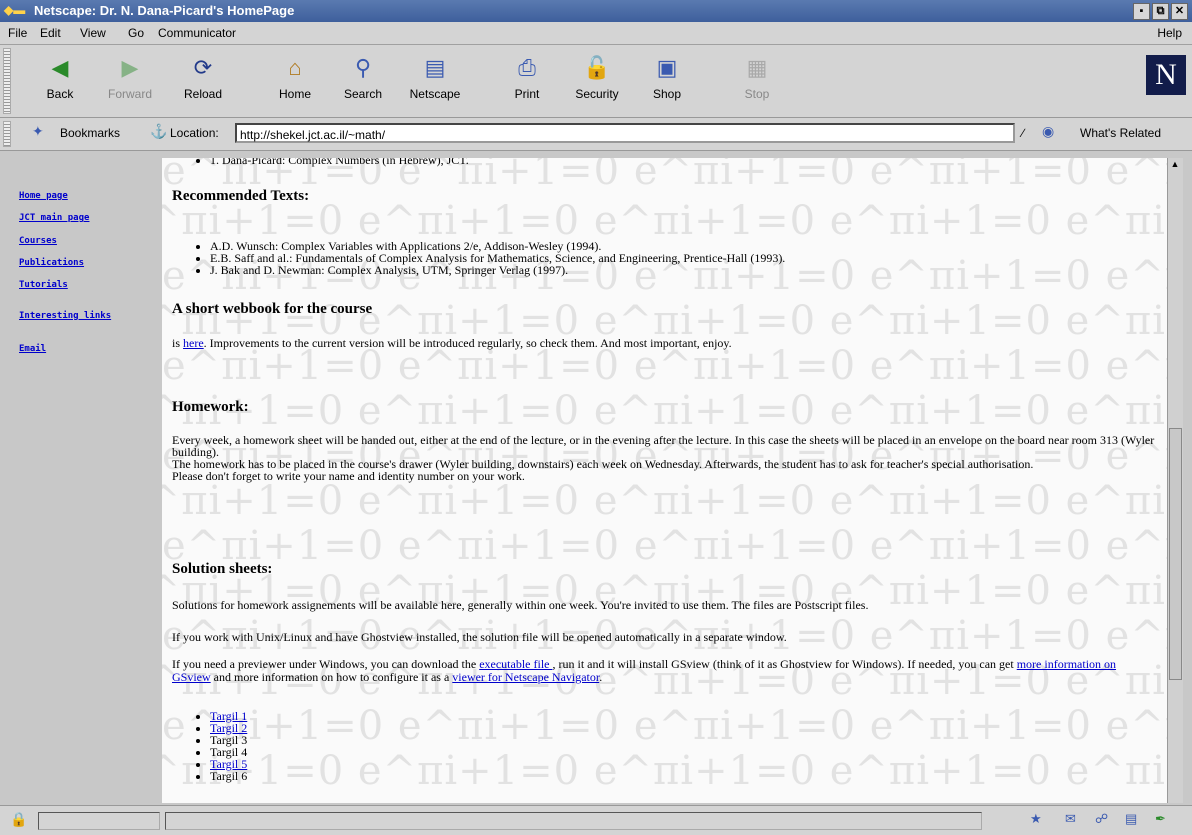 The height and width of the screenshot is (835, 1192). I want to click on scroll-up-arrow-icon: ▲, so click(1175, 165).